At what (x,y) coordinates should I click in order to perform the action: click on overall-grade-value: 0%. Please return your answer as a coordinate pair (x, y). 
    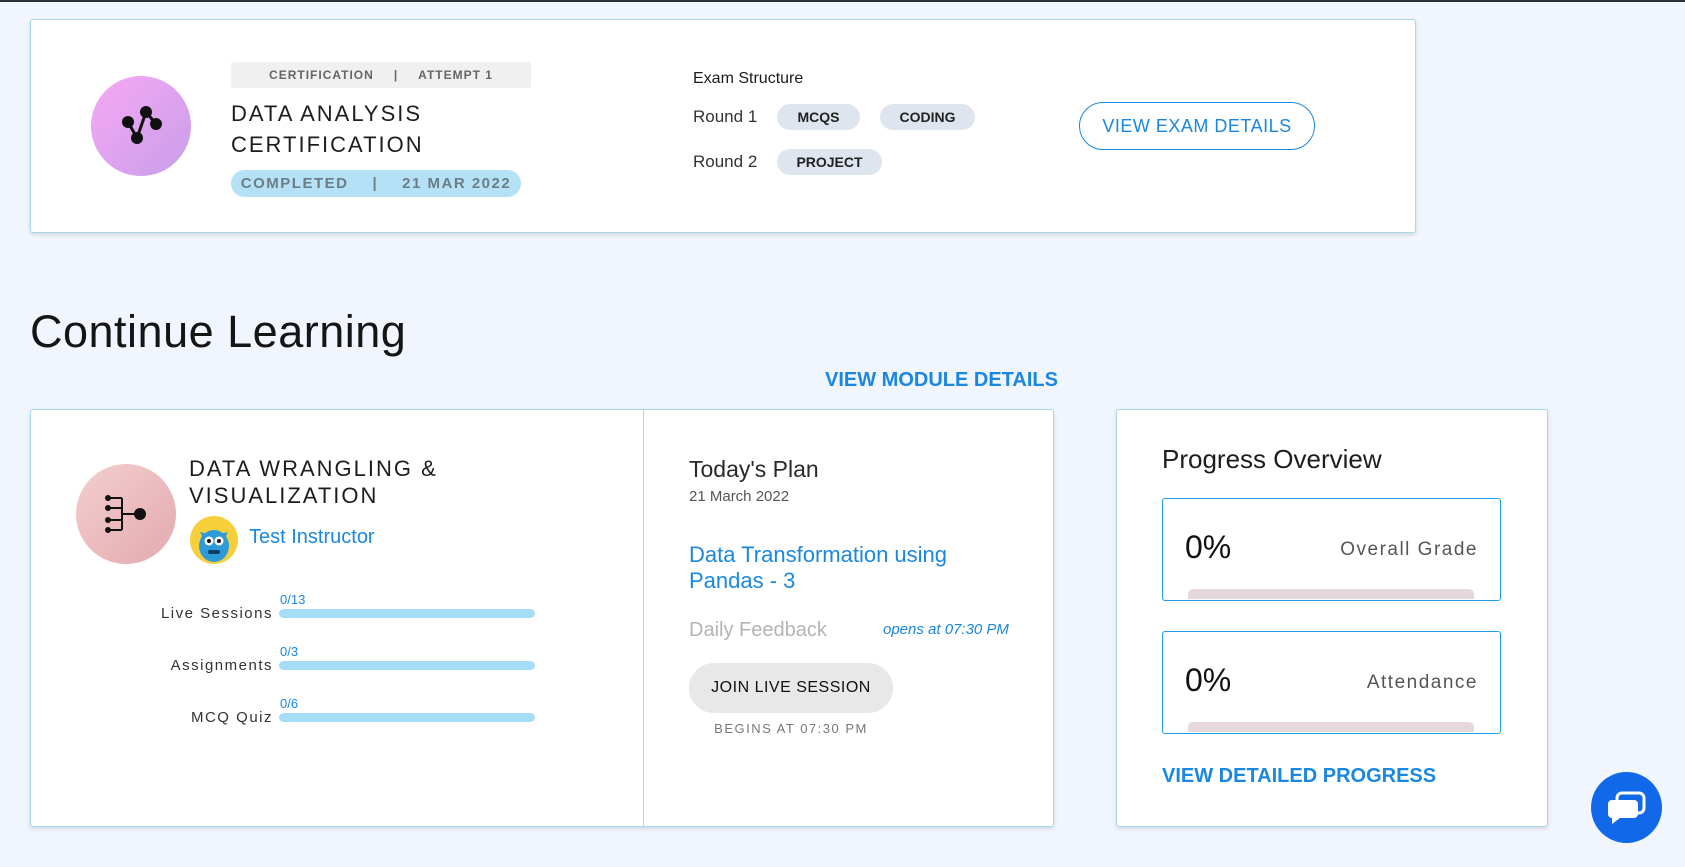
    Looking at the image, I should click on (1208, 547).